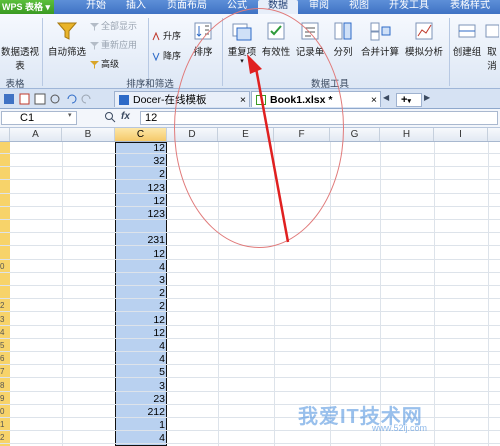  Describe the element at coordinates (67, 39) in the screenshot. I see `autofilter-button: 自动筛选` at that location.